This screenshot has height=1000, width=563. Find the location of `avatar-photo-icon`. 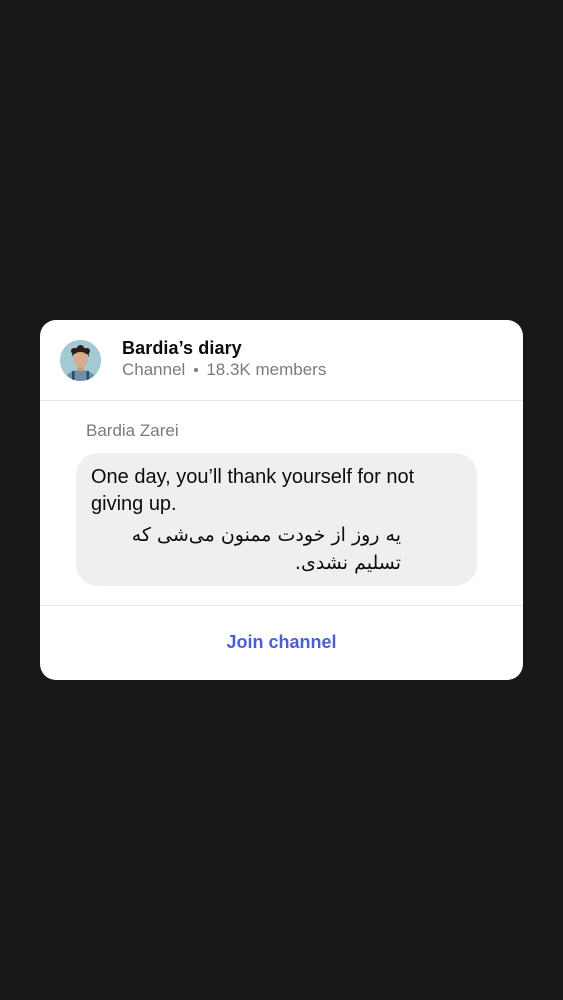

avatar-photo-icon is located at coordinates (80, 360).